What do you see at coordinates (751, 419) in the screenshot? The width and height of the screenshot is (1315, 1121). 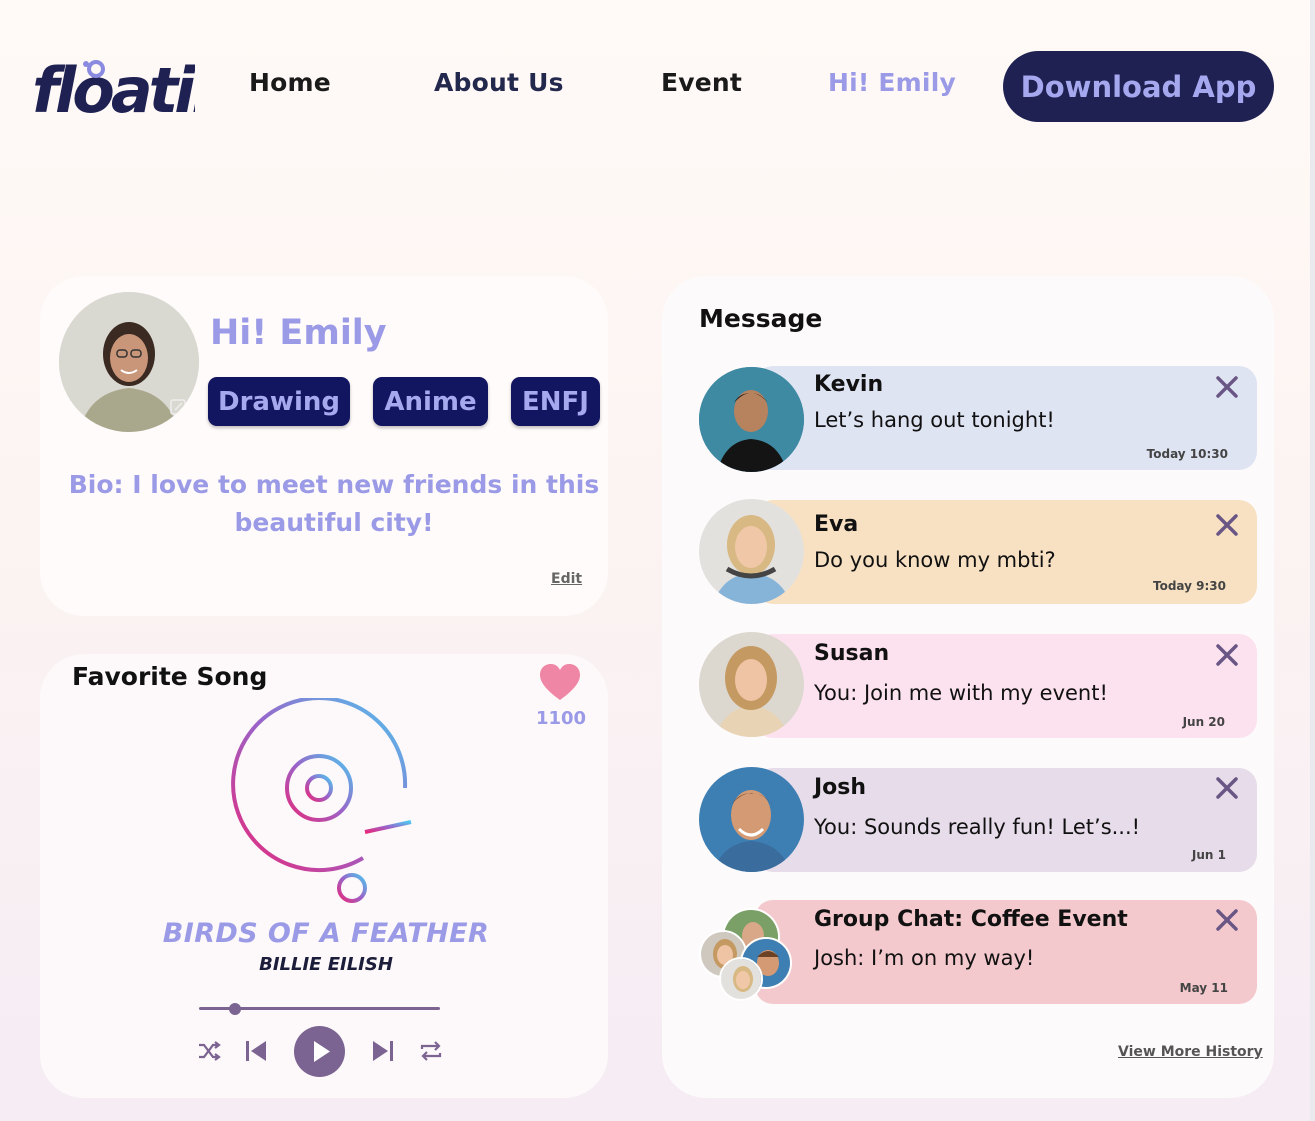 I see `avatar-kevin` at bounding box center [751, 419].